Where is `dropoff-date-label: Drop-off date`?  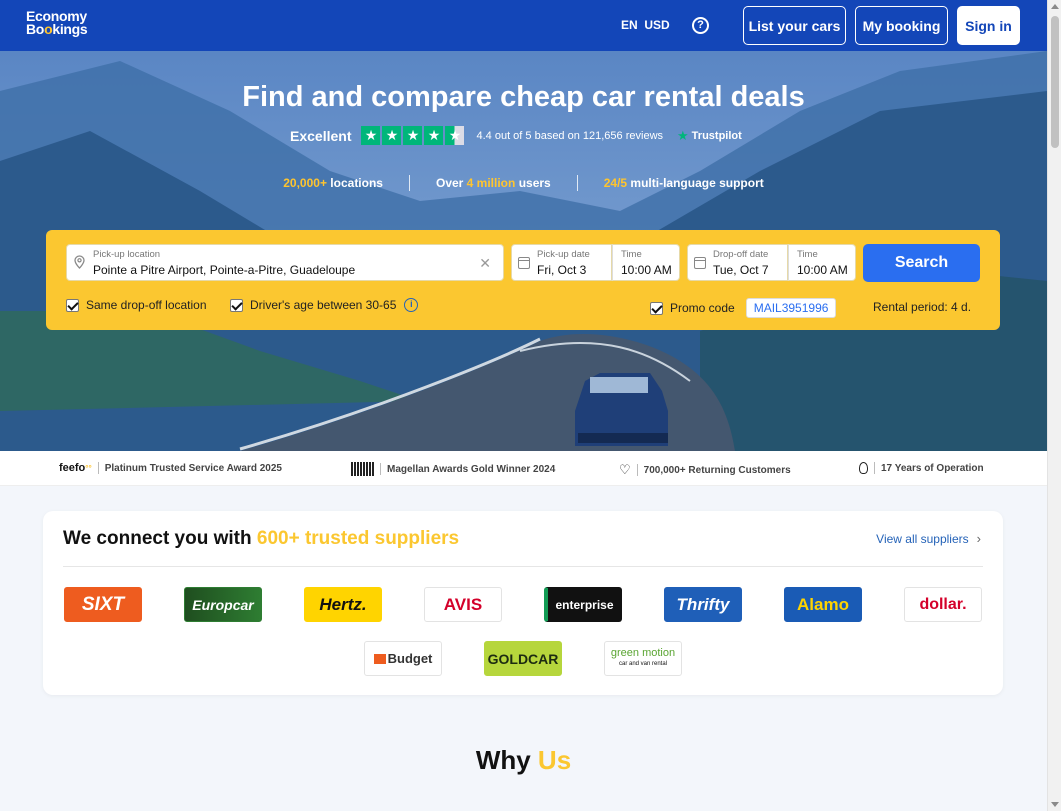
dropoff-date-label: Drop-off date is located at coordinates (741, 254).